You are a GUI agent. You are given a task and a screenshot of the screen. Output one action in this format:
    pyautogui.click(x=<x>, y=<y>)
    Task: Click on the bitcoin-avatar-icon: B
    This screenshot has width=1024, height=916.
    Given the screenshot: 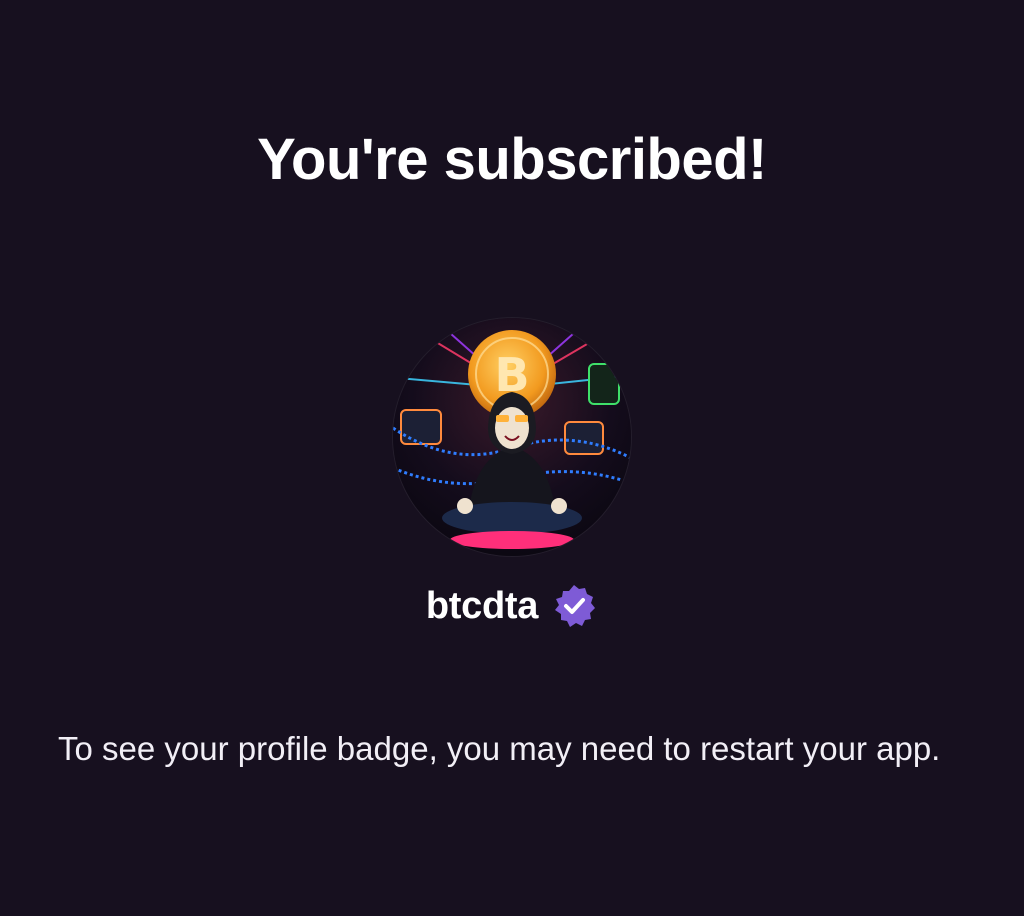 What is the action you would take?
    pyautogui.click(x=512, y=437)
    